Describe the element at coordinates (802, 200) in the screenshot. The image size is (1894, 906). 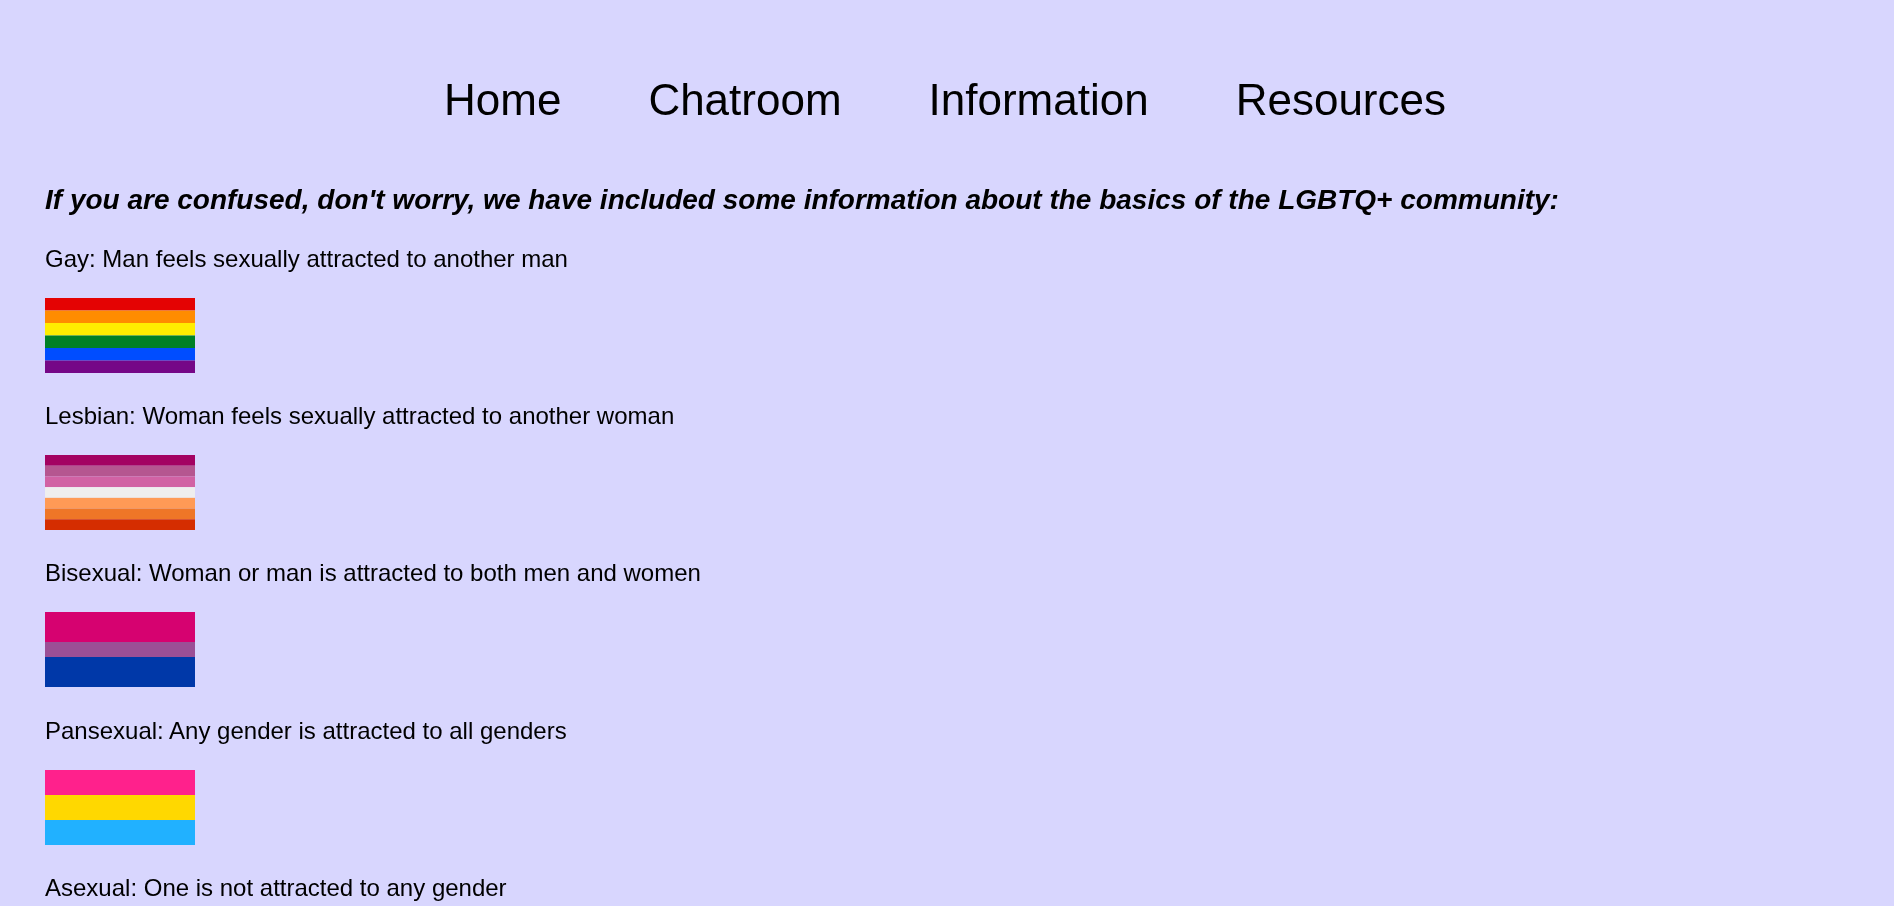
I see `intro-heading: If you are confused, don't worry, we have included some information about the basics of the LGBTQ+ community:` at that location.